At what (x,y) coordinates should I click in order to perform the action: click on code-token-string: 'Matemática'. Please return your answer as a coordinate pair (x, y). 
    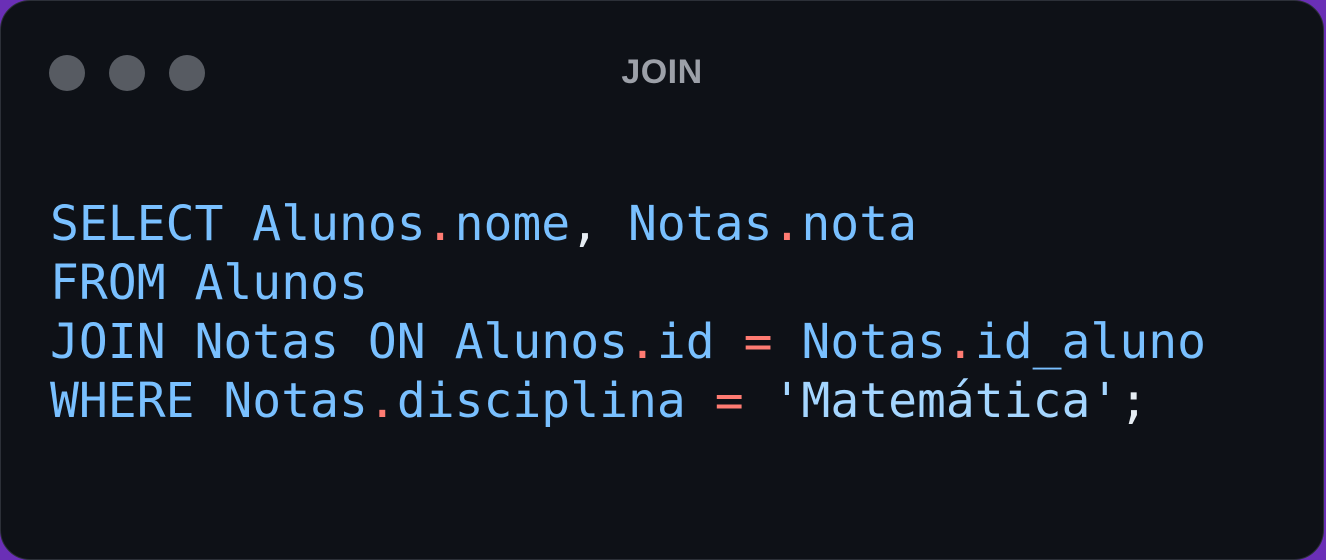
    Looking at the image, I should click on (946, 401).